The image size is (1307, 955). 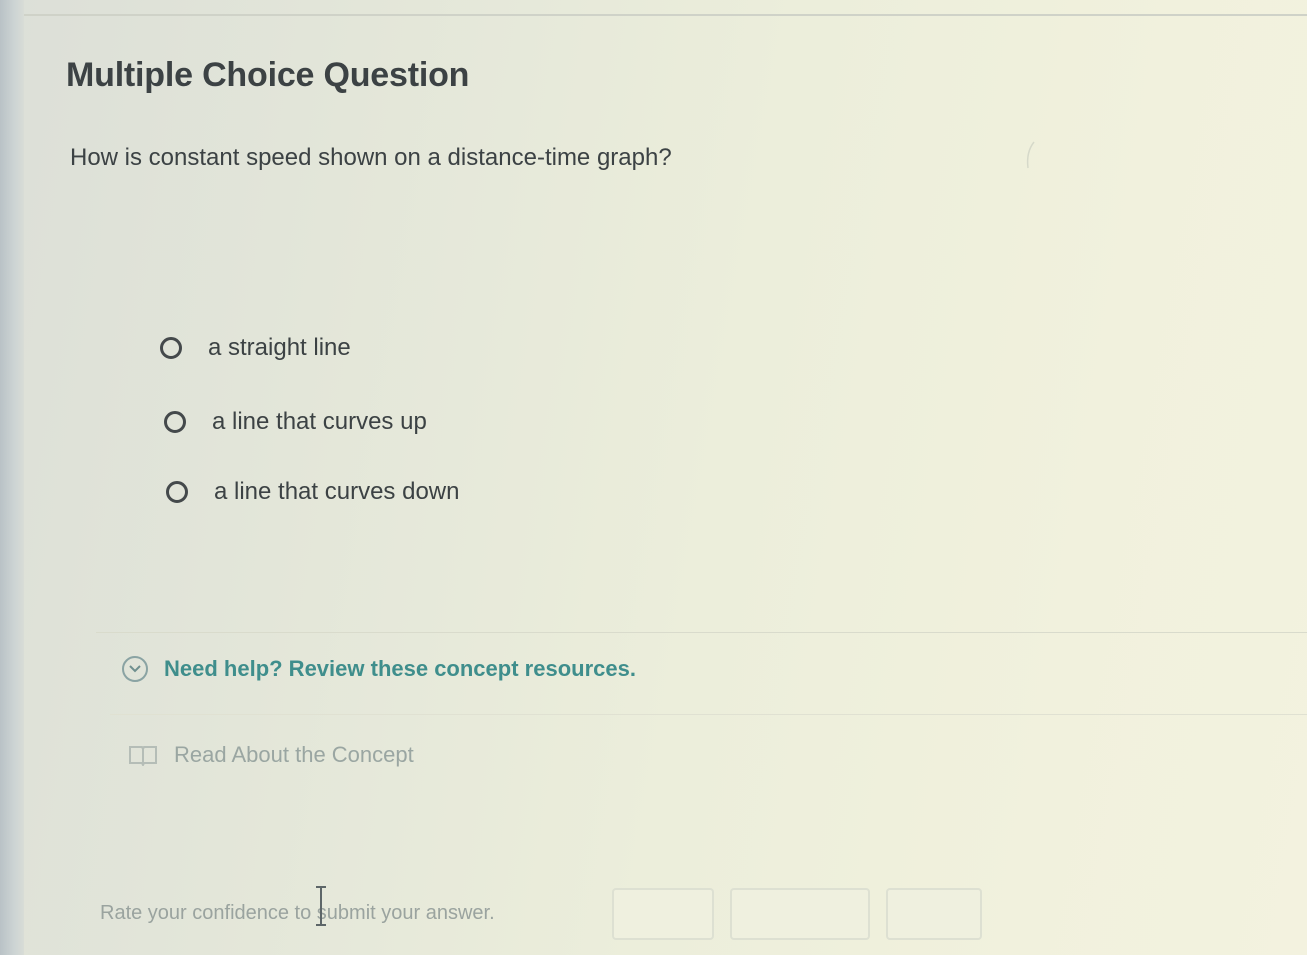 I want to click on read-about-concept-link: Read About the Concept, so click(x=271, y=755).